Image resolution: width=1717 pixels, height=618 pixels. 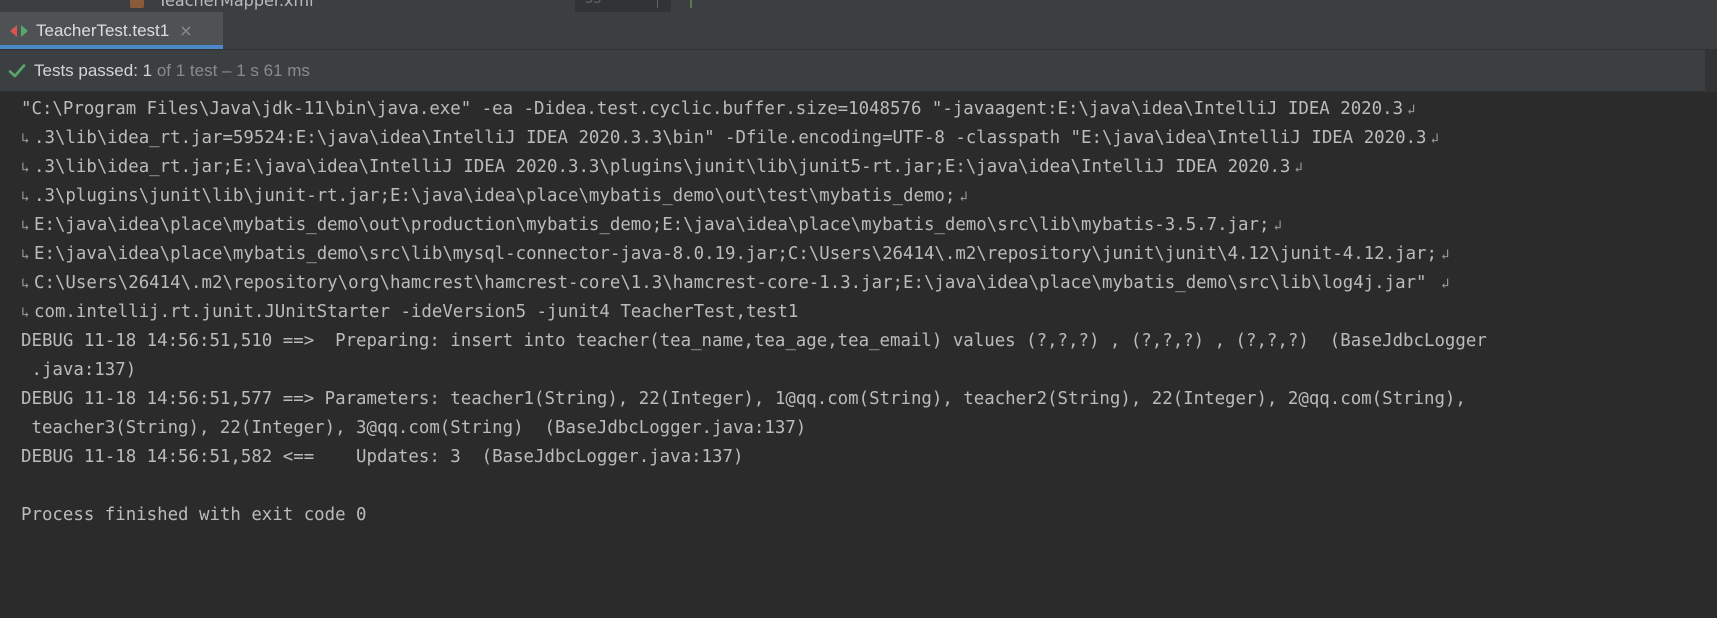 I want to click on line-number: 35, so click(x=593, y=3).